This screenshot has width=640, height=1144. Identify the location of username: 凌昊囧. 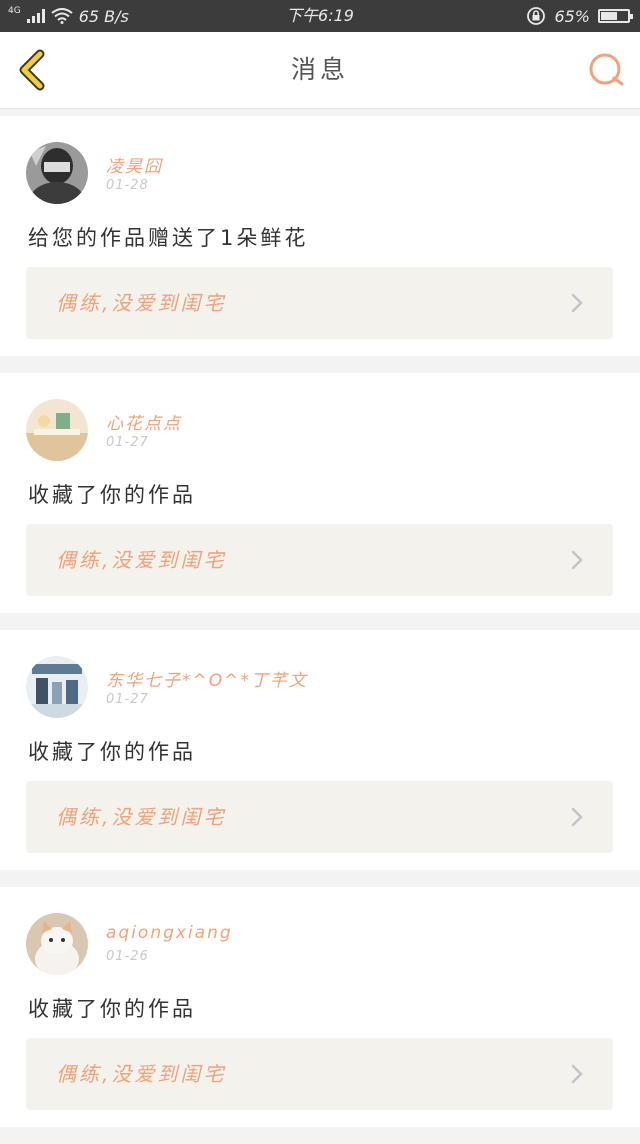
(134, 164).